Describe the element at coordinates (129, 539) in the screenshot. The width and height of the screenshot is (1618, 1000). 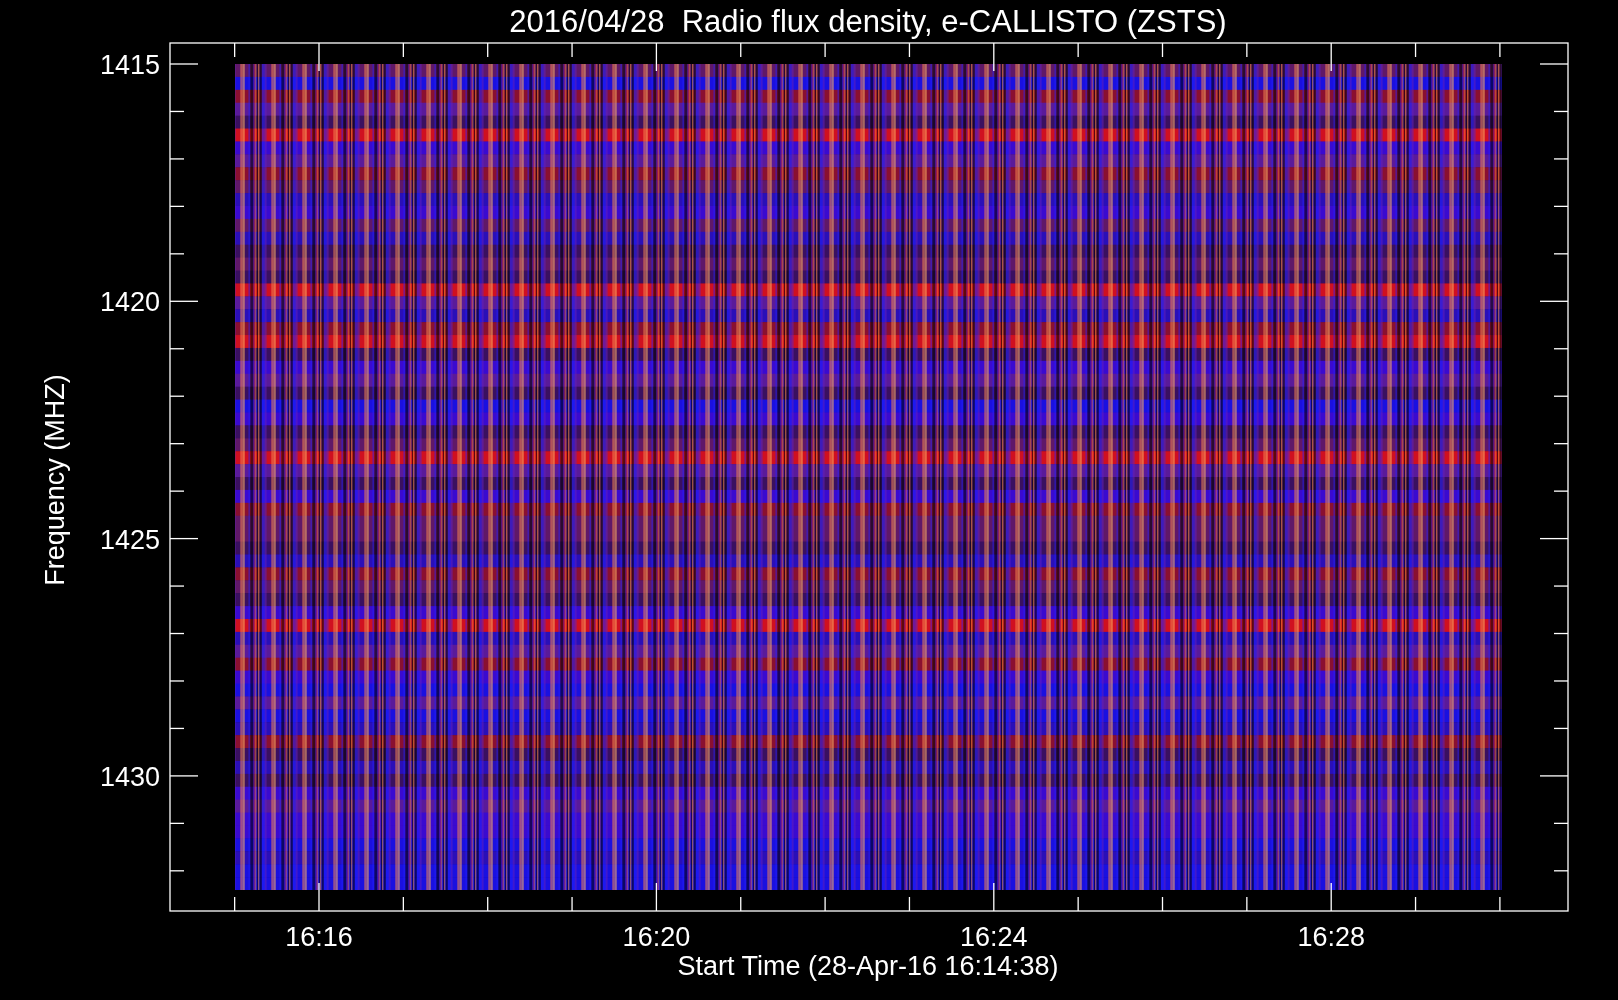
I see `y-tick-label: 1425` at that location.